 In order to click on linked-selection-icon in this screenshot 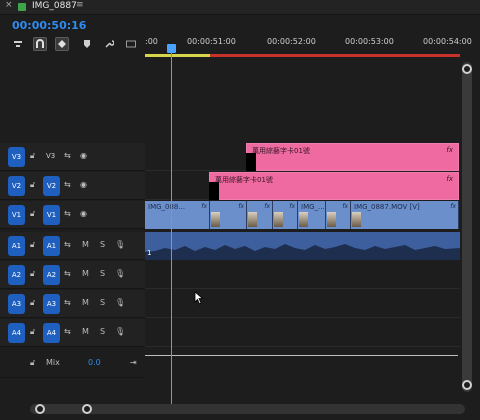, I will do `click(62, 44)`.